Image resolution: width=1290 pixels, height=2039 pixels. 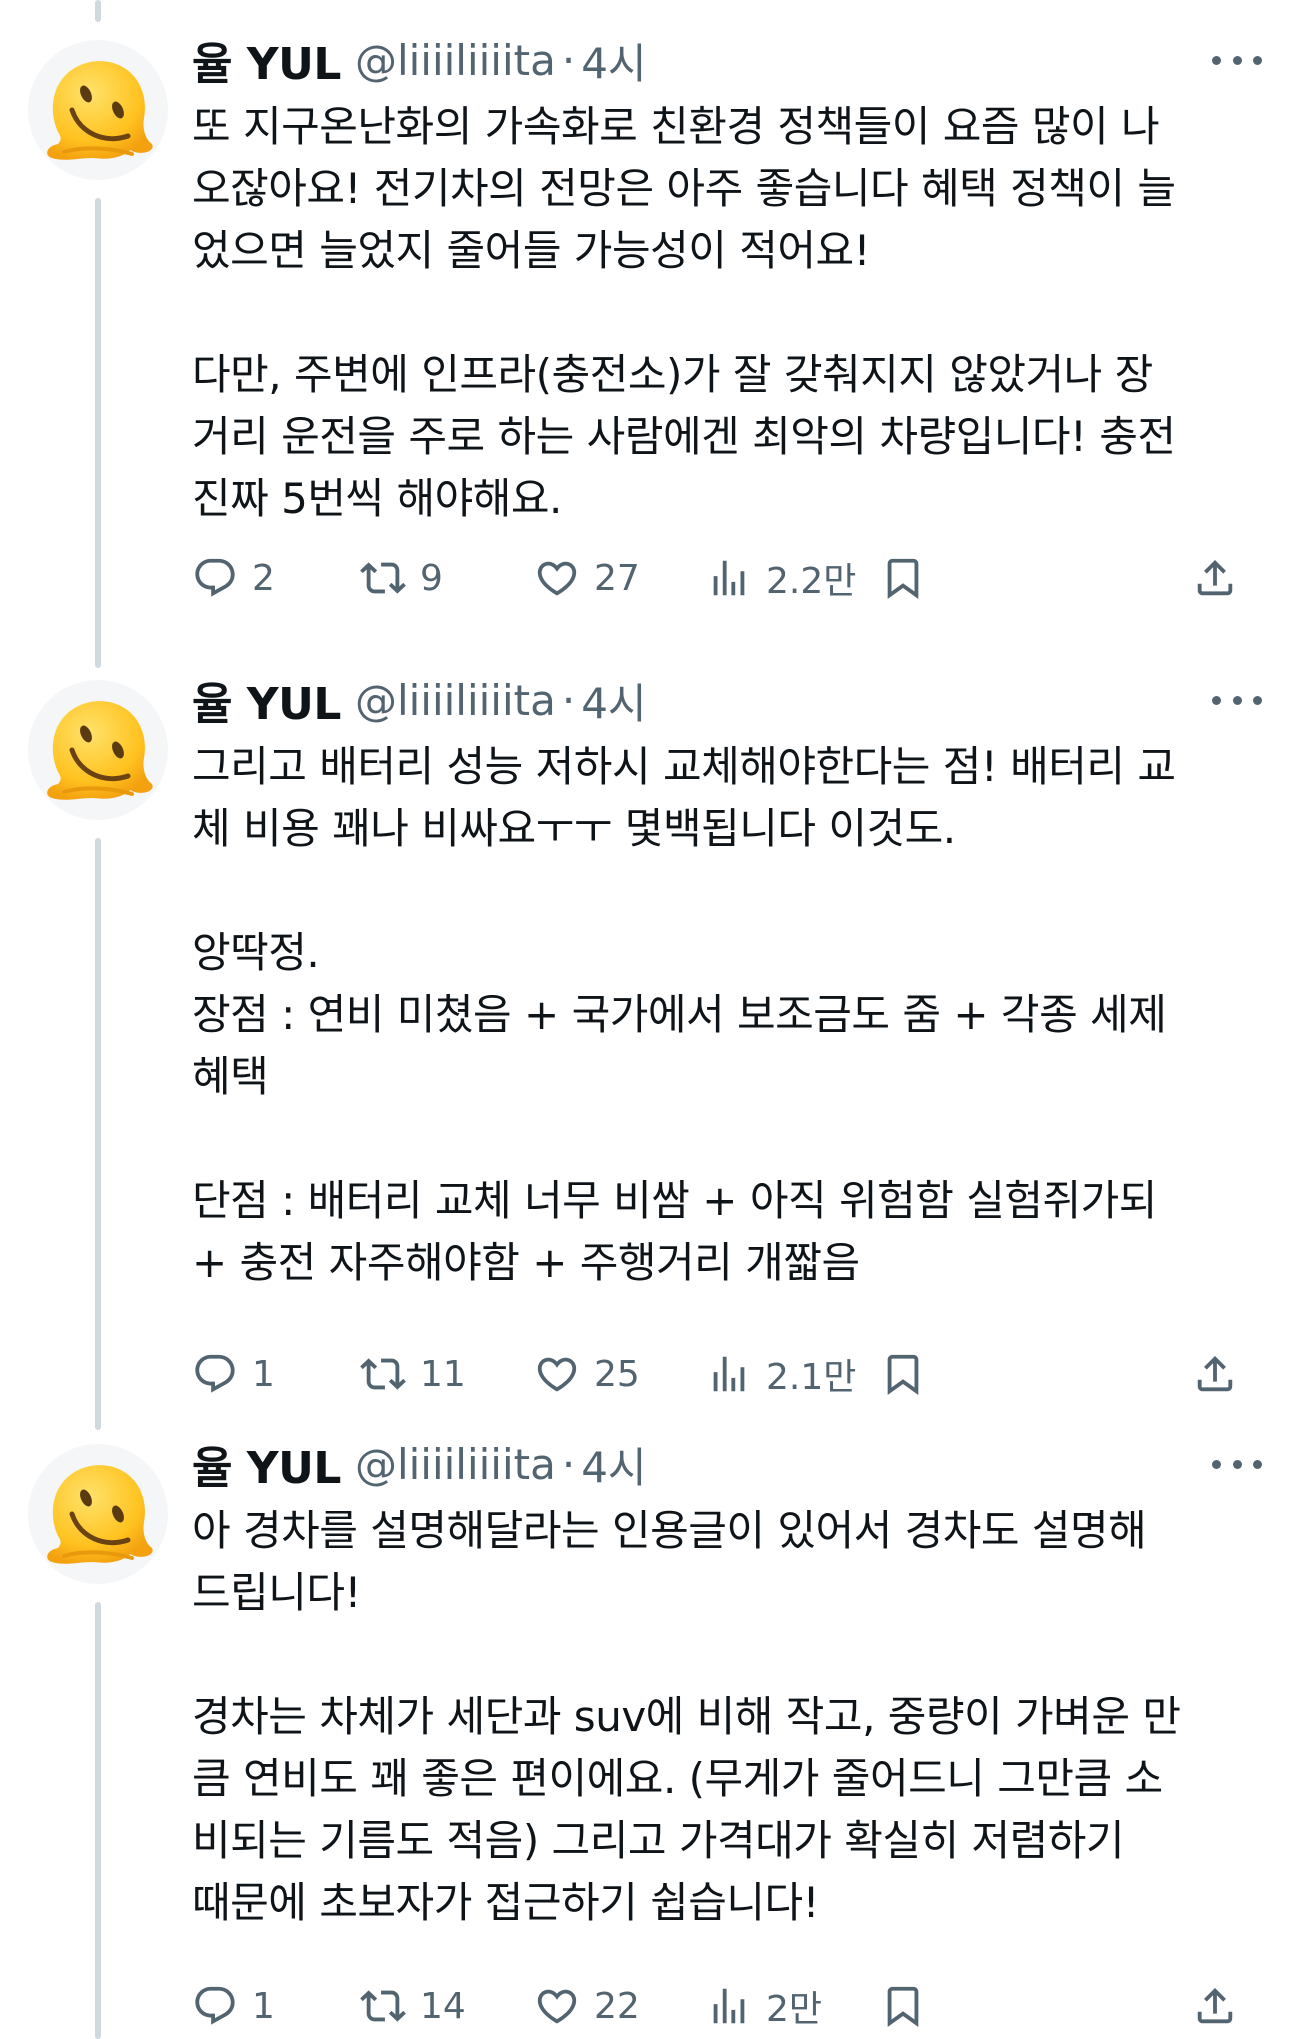 What do you see at coordinates (764, 2006) in the screenshot?
I see `views-button: 2만` at bounding box center [764, 2006].